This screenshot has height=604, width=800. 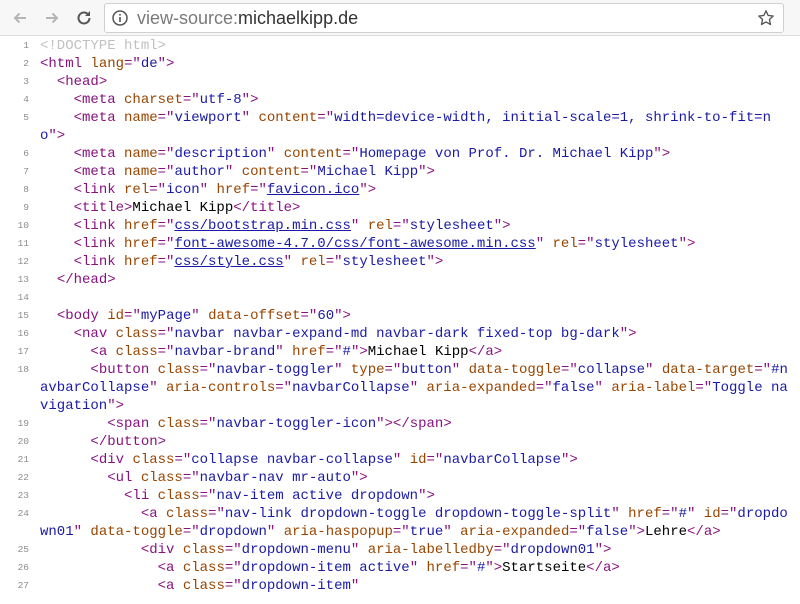 What do you see at coordinates (23, 549) in the screenshot?
I see `line-number: 25` at bounding box center [23, 549].